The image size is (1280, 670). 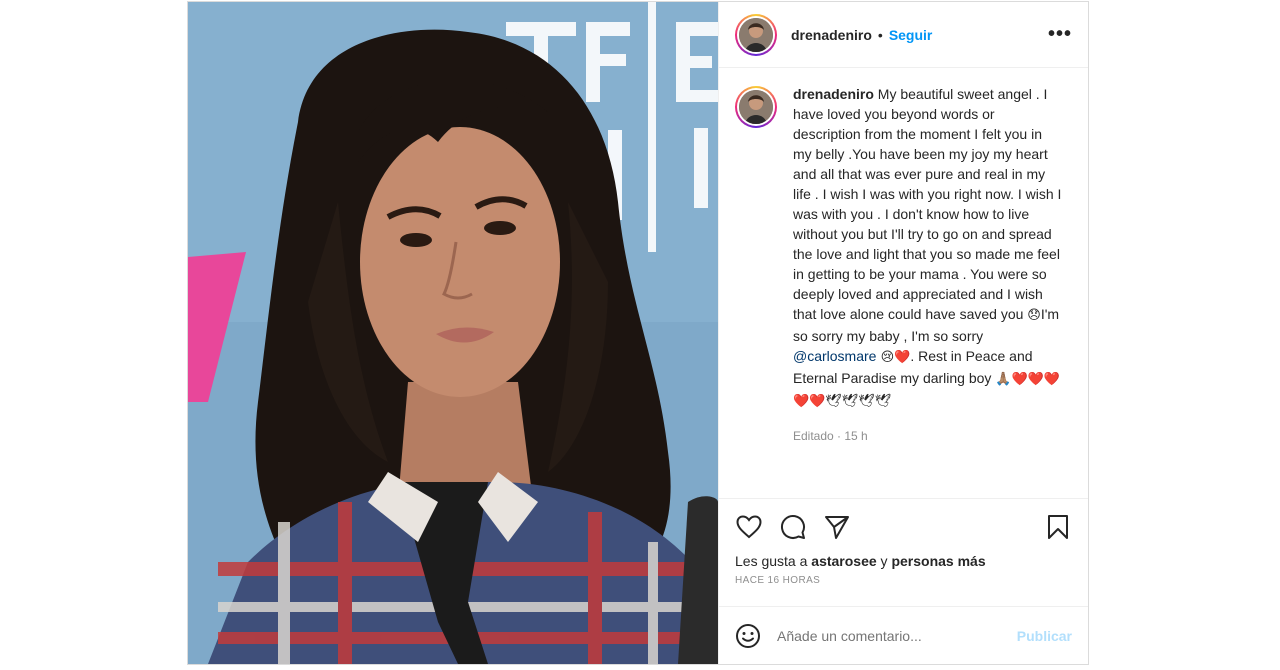 What do you see at coordinates (884, 561) in the screenshot?
I see `likes-middle: y` at bounding box center [884, 561].